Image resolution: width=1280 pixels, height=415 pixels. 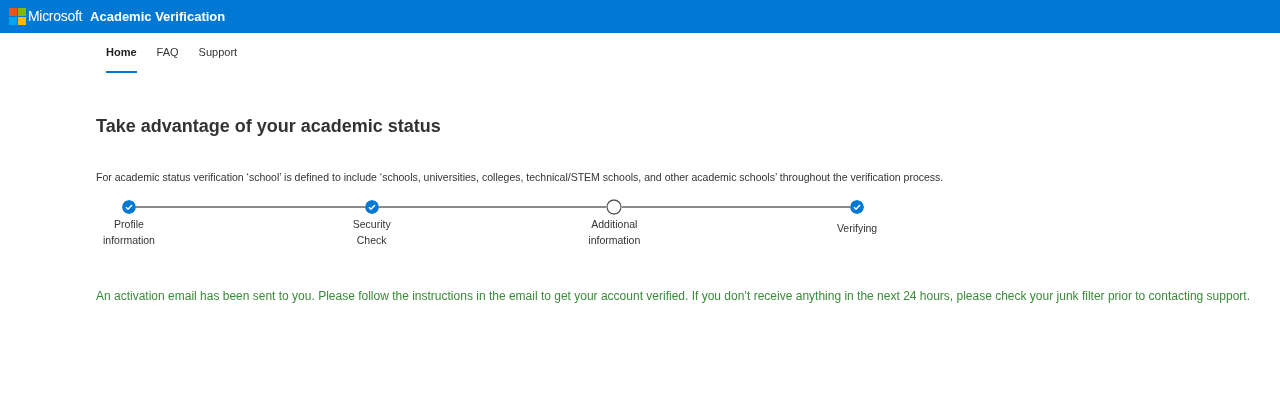 I want to click on logo-icon, so click(x=17, y=16).